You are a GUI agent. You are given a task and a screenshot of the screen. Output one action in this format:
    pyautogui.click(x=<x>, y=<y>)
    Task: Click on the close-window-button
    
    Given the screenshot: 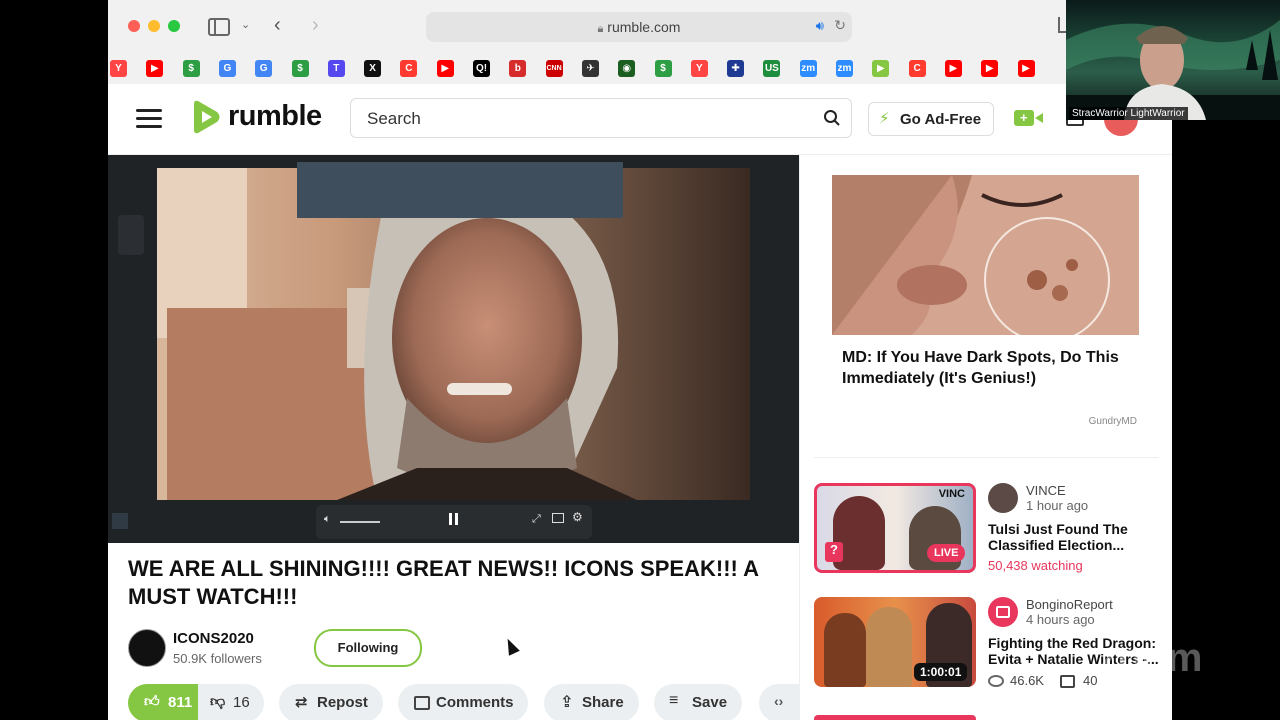 What is the action you would take?
    pyautogui.click(x=134, y=26)
    